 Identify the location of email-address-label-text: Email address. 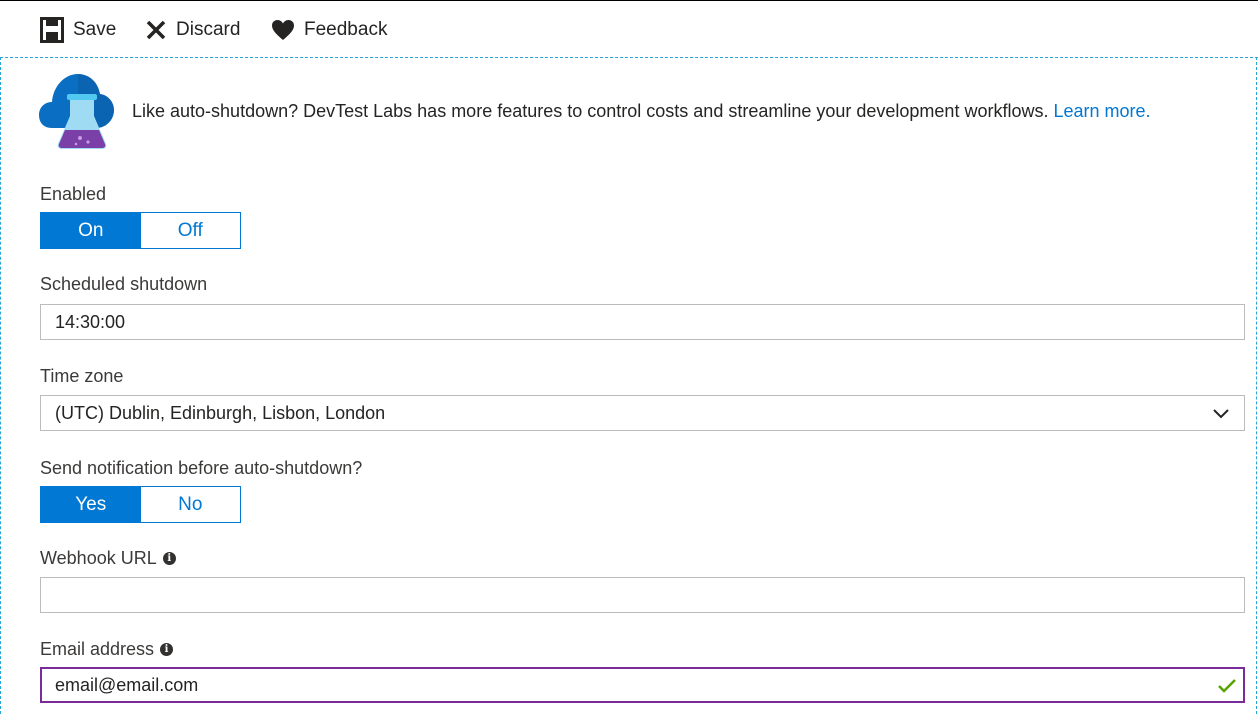
(97, 649).